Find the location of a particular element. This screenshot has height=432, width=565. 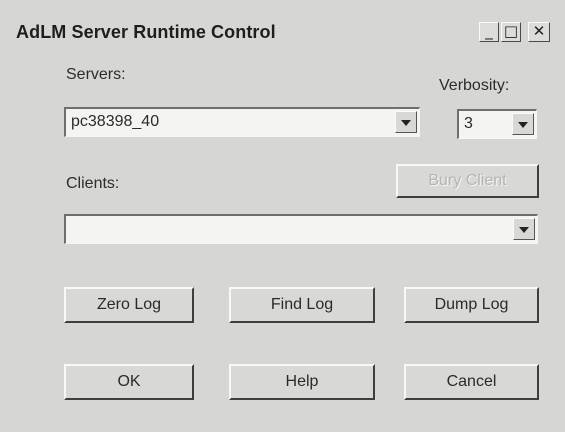

clients-dropdown-button is located at coordinates (524, 229).